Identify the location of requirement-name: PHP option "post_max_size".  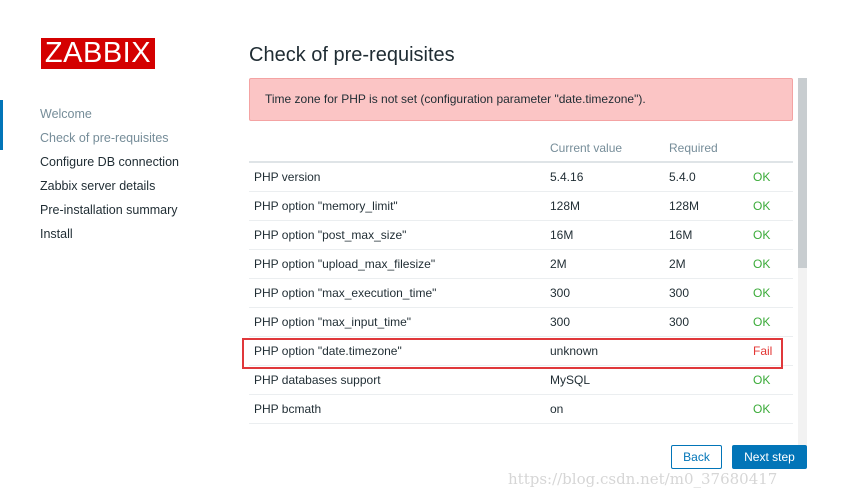
(397, 235).